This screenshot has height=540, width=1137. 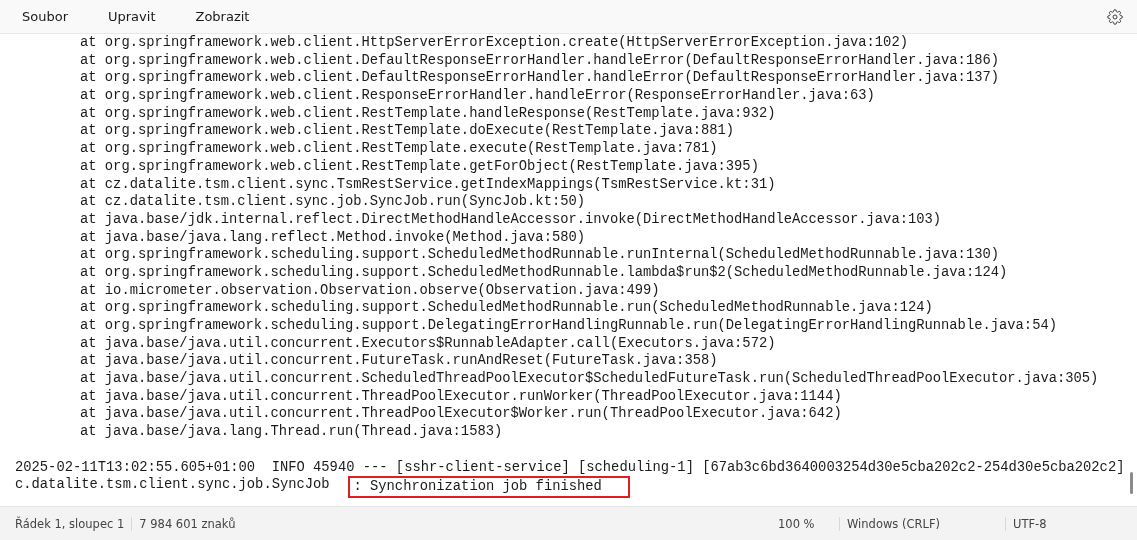 What do you see at coordinates (428, 184) in the screenshot?
I see `stack-trace-line: at cz.datalite.tsm.client.sync.TsmRestService.getIndexMappings(TsmRestService.kt:31)` at bounding box center [428, 184].